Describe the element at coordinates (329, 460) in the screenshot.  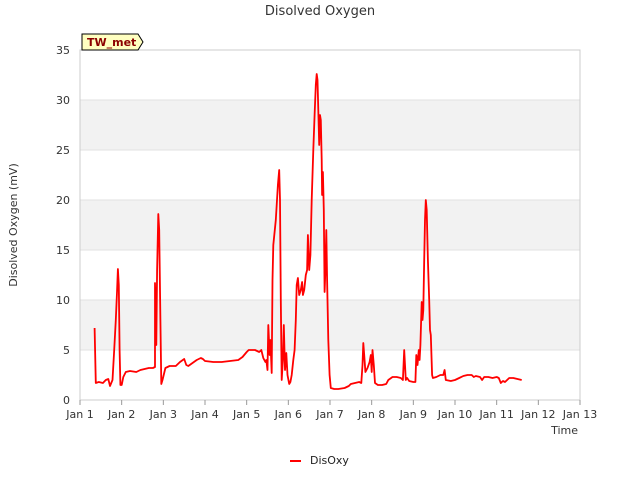
I see `legend-label-disoxy: DisOxy` at that location.